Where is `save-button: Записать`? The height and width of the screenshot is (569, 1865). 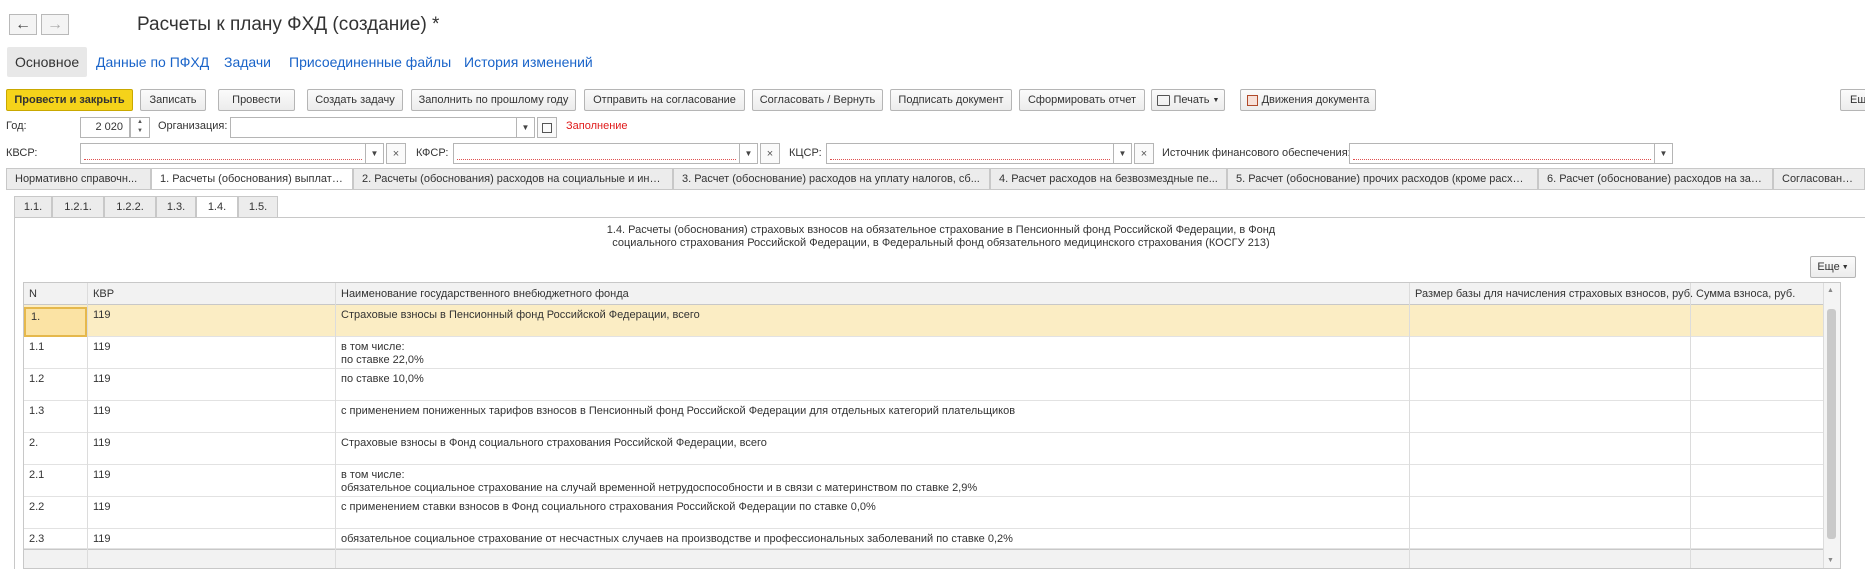 save-button: Записать is located at coordinates (173, 100).